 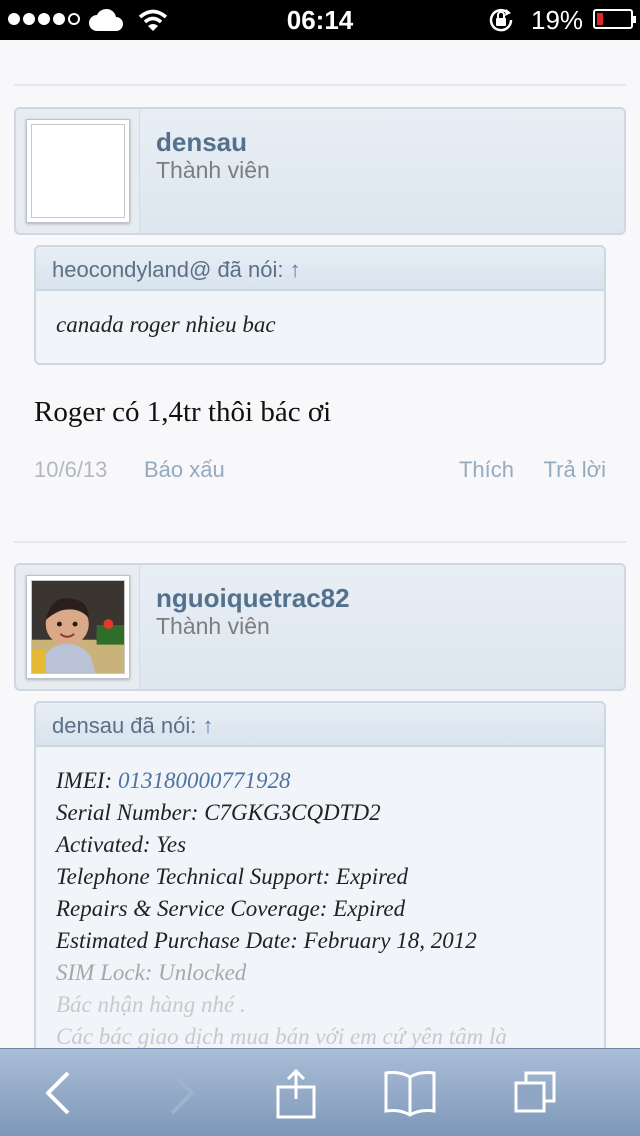 I want to click on share-icon, so click(x=296, y=1093).